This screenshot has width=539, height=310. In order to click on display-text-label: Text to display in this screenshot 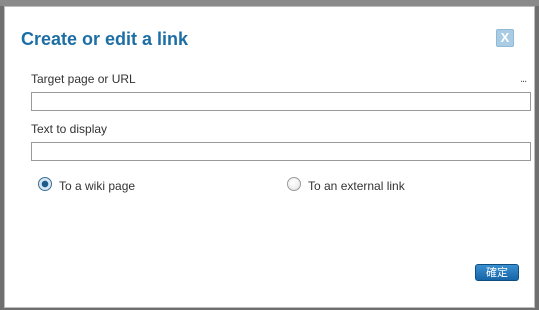, I will do `click(69, 129)`.